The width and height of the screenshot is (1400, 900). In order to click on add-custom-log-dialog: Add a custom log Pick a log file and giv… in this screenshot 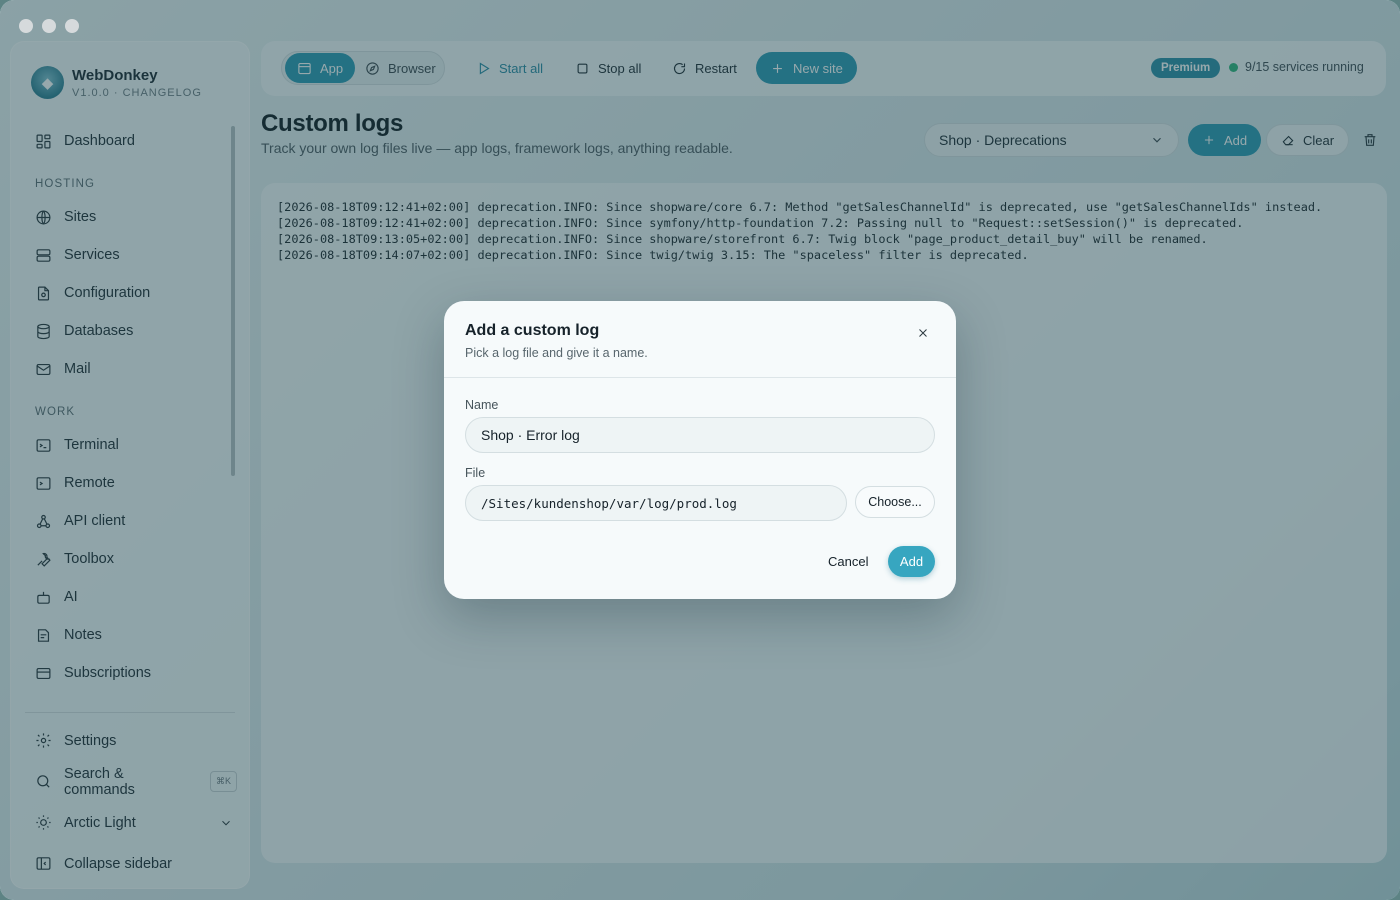, I will do `click(700, 450)`.